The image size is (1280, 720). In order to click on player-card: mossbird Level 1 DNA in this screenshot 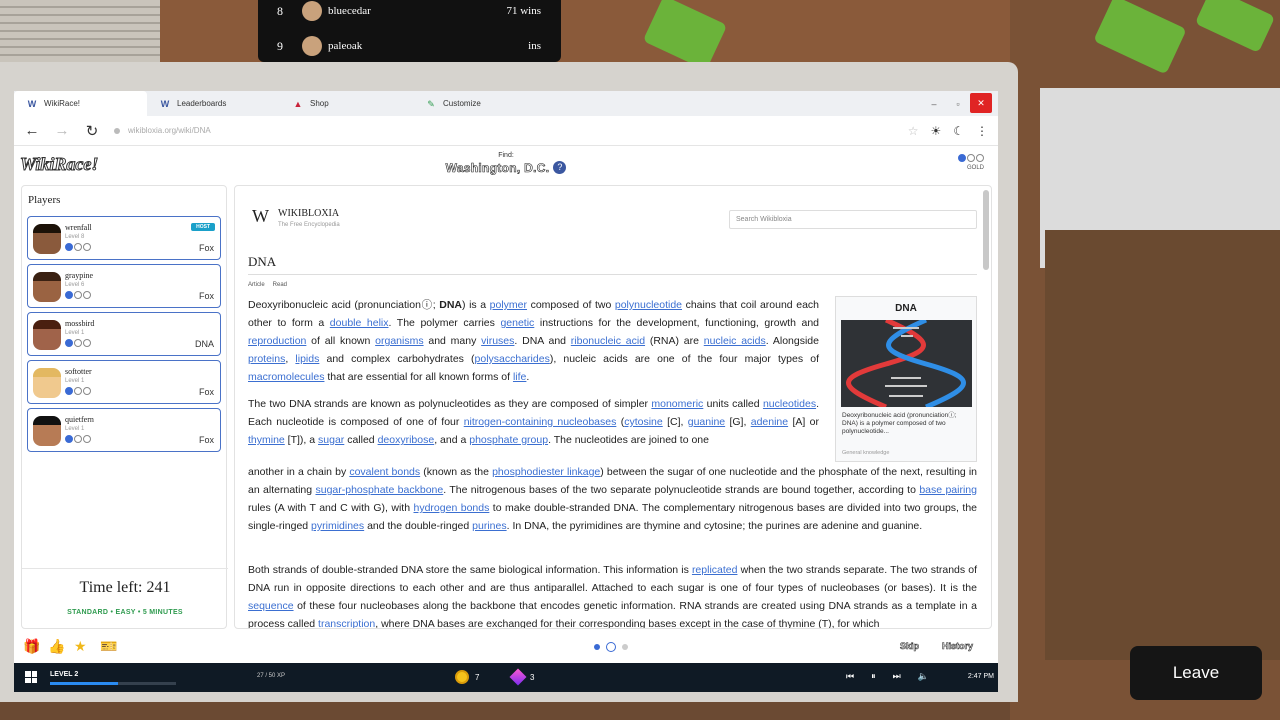, I will do `click(124, 334)`.